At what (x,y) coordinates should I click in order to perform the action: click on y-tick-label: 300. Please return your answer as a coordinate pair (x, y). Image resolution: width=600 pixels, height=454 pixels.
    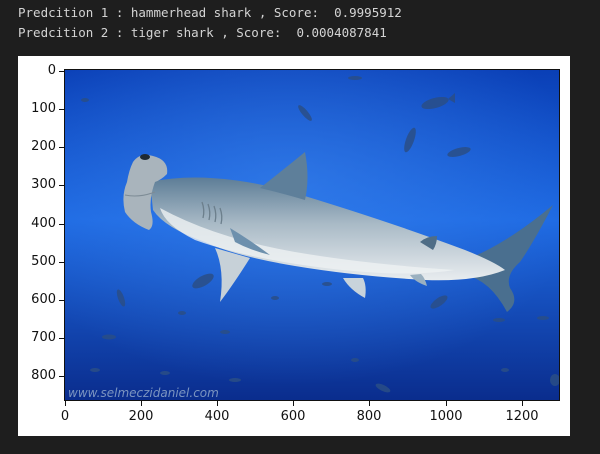
    Looking at the image, I should click on (43, 184).